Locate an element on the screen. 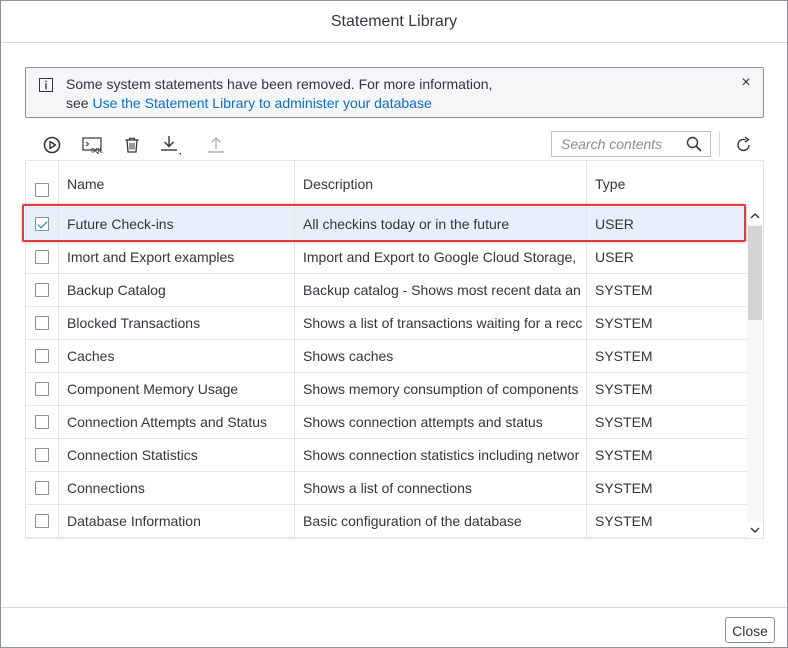  search-field: Search contents is located at coordinates (631, 144).